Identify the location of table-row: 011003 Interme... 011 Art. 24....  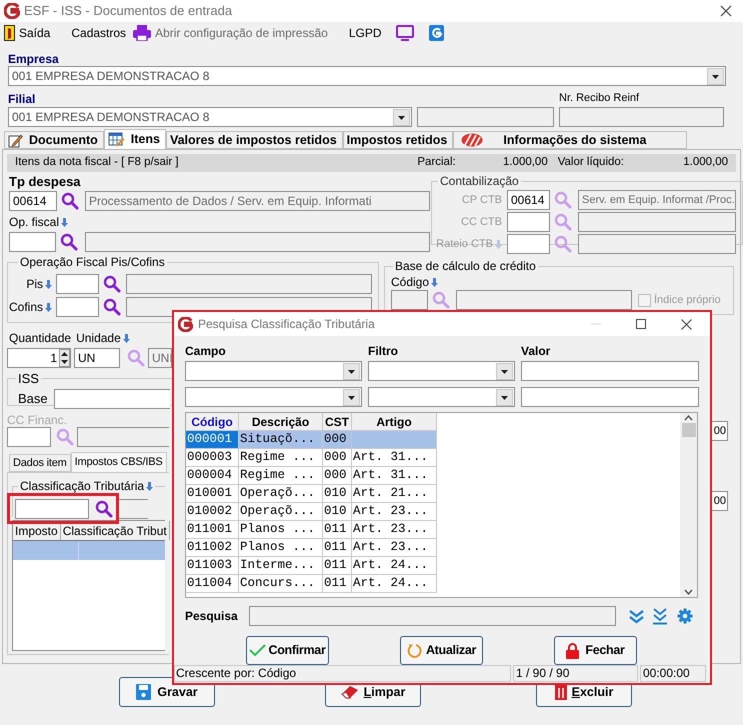
(311, 566).